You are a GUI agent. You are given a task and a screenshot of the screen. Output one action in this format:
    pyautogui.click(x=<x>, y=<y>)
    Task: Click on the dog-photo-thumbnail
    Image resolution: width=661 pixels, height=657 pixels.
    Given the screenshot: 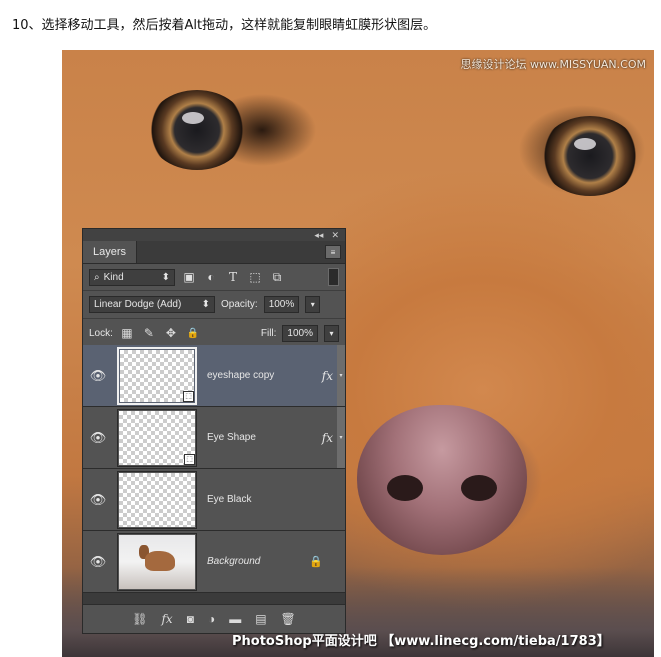 What is the action you would take?
    pyautogui.click(x=157, y=561)
    